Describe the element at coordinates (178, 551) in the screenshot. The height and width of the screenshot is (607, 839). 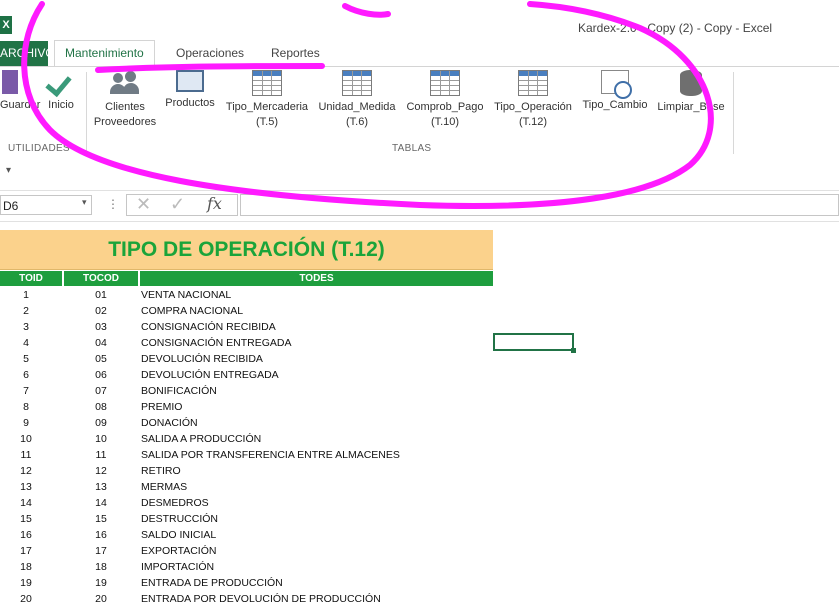
I see `cell-todes: EXPORTACIÓN` at that location.